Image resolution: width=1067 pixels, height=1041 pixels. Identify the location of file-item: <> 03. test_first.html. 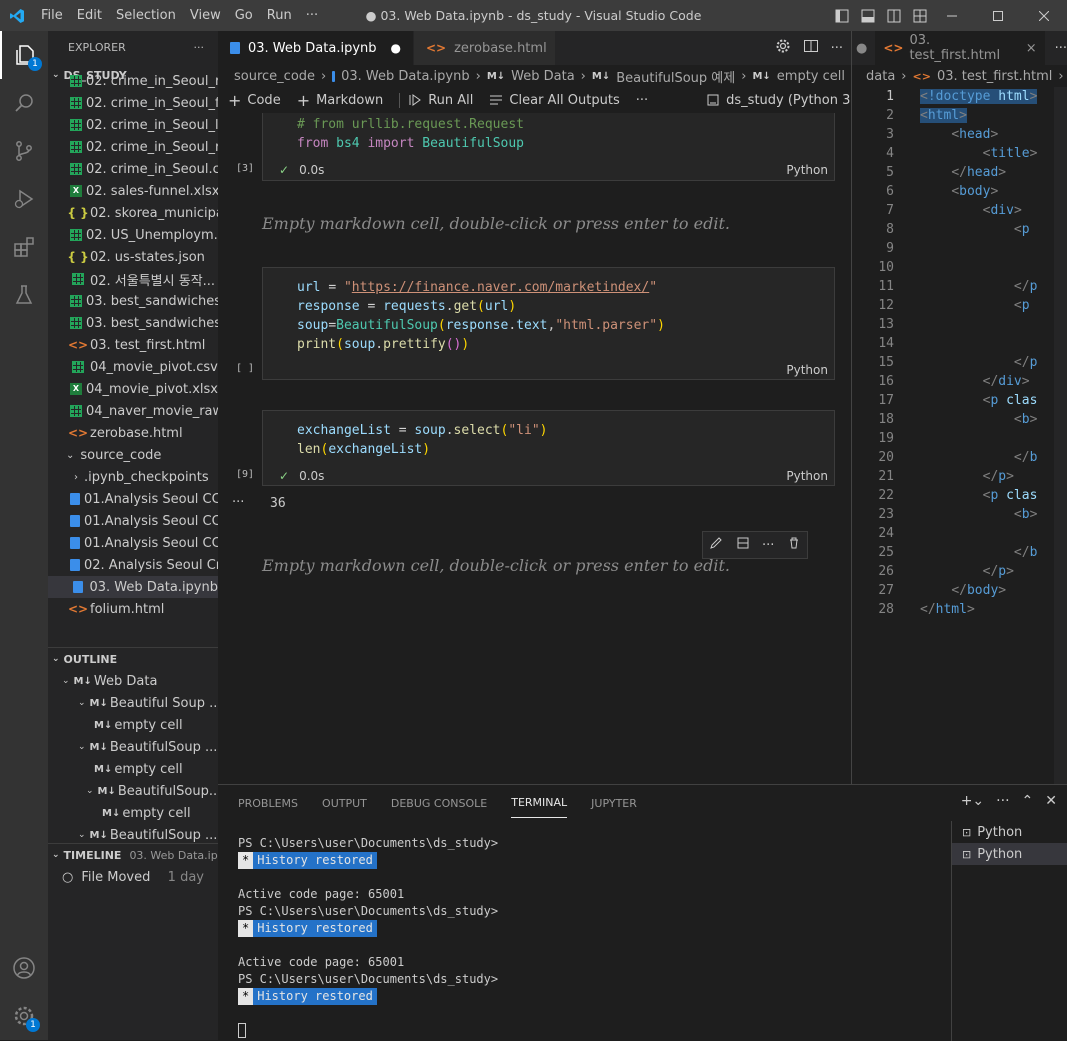
(133, 345).